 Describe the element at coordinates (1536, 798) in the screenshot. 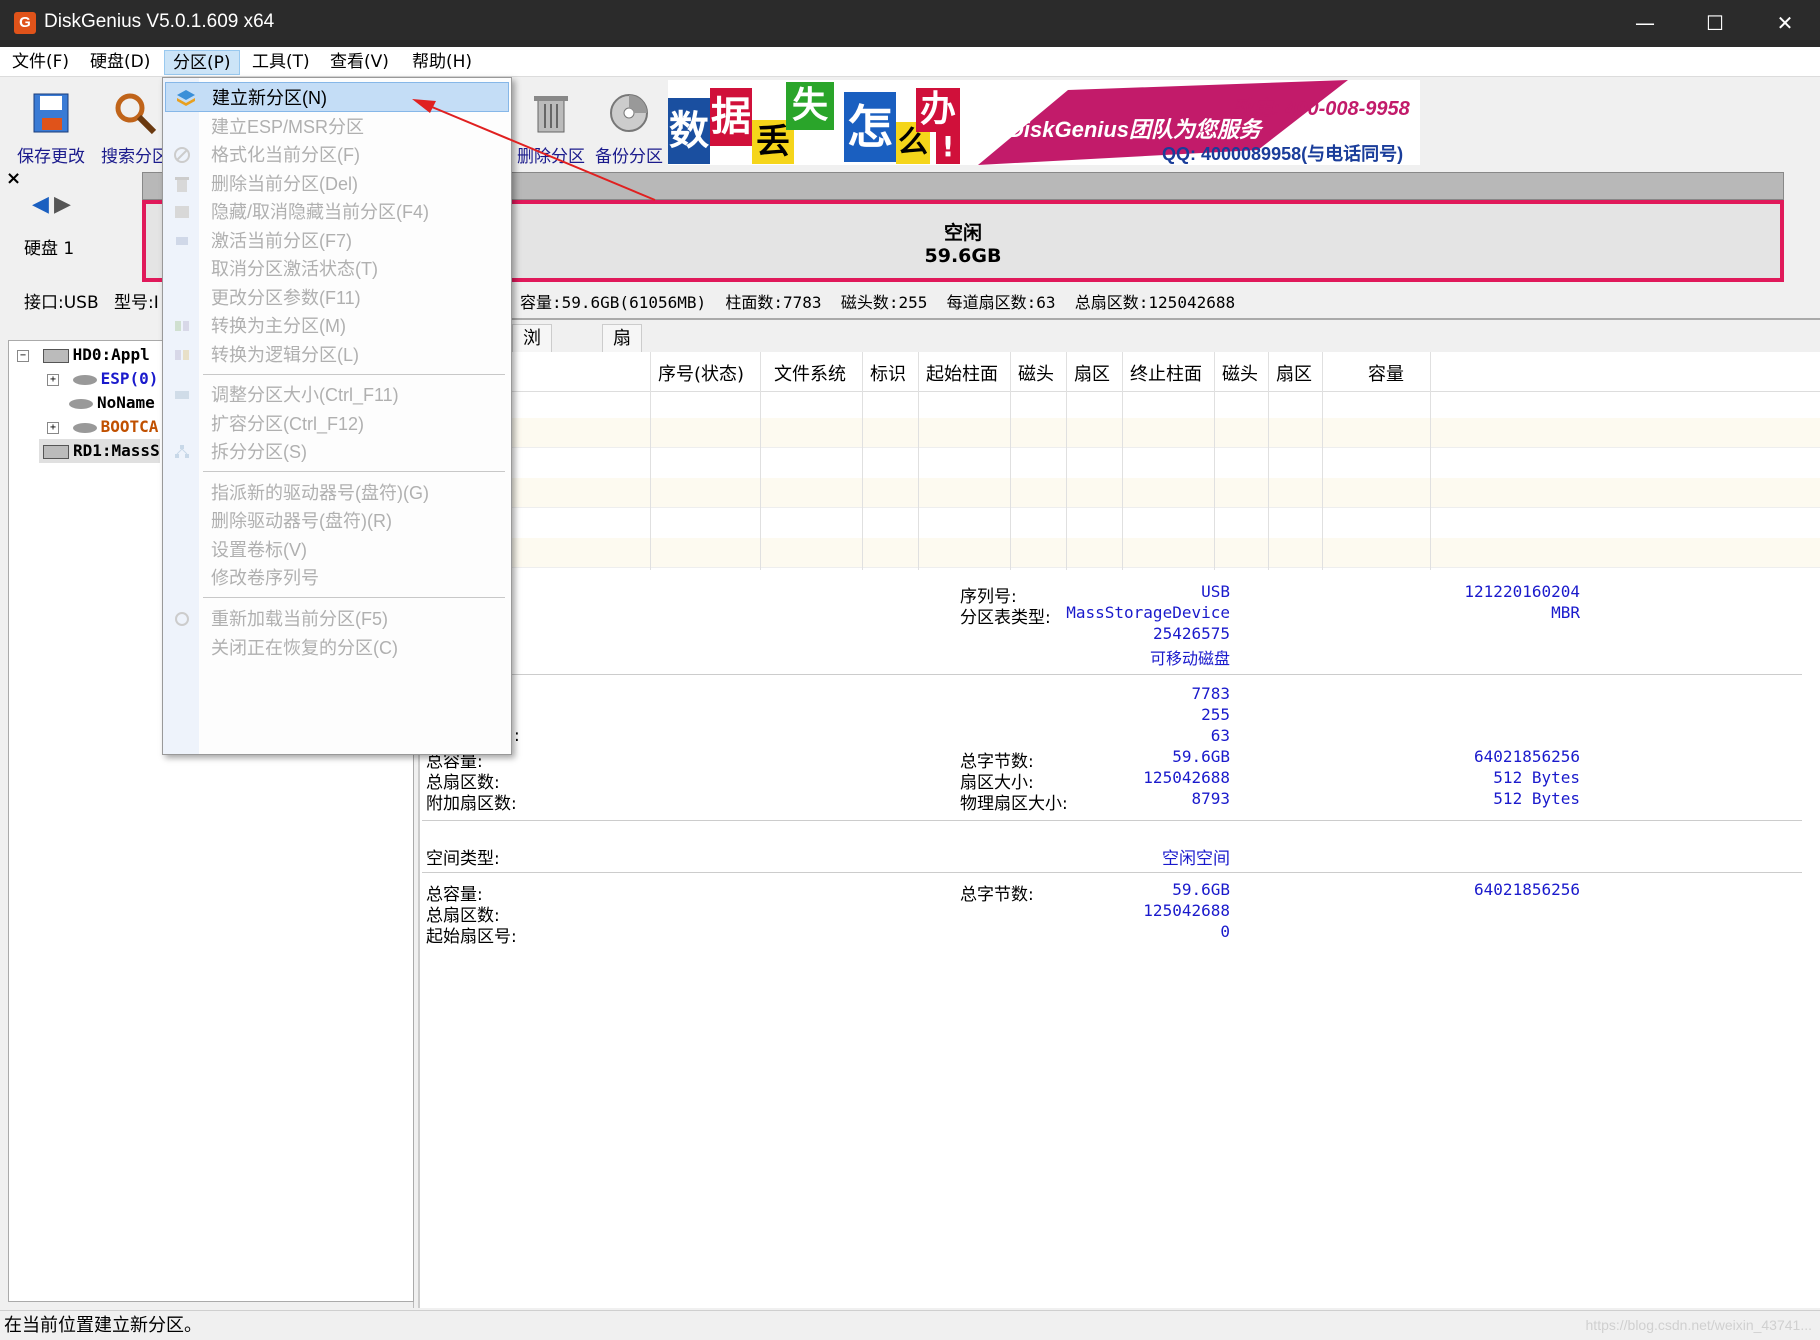

I see `physical-sector-size-value: 512 Bytes` at that location.